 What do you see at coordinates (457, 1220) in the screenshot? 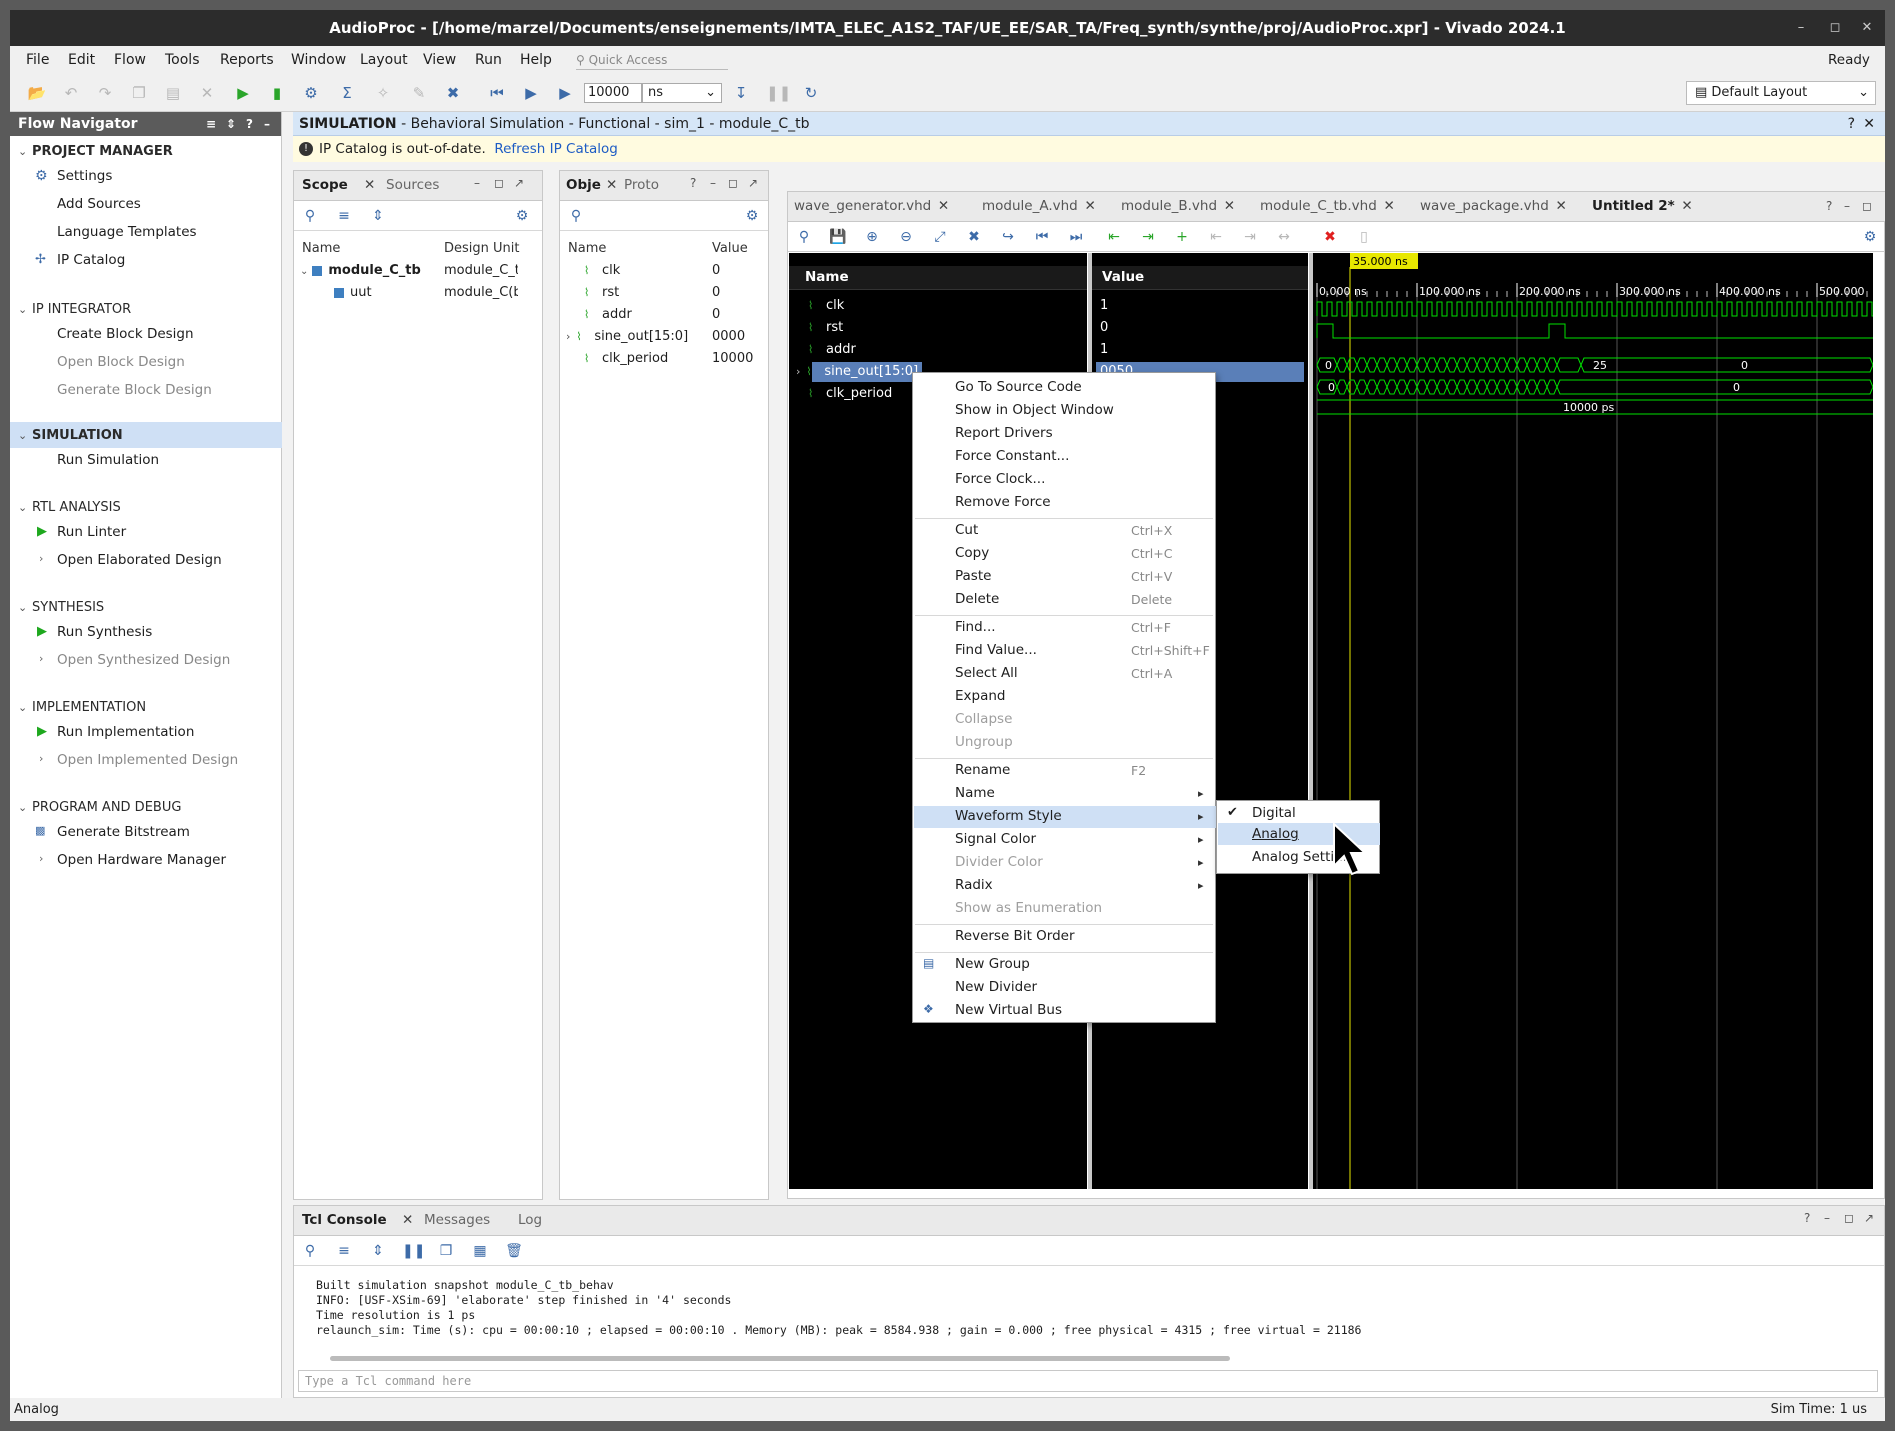
I see `tab-messages: Messages` at bounding box center [457, 1220].